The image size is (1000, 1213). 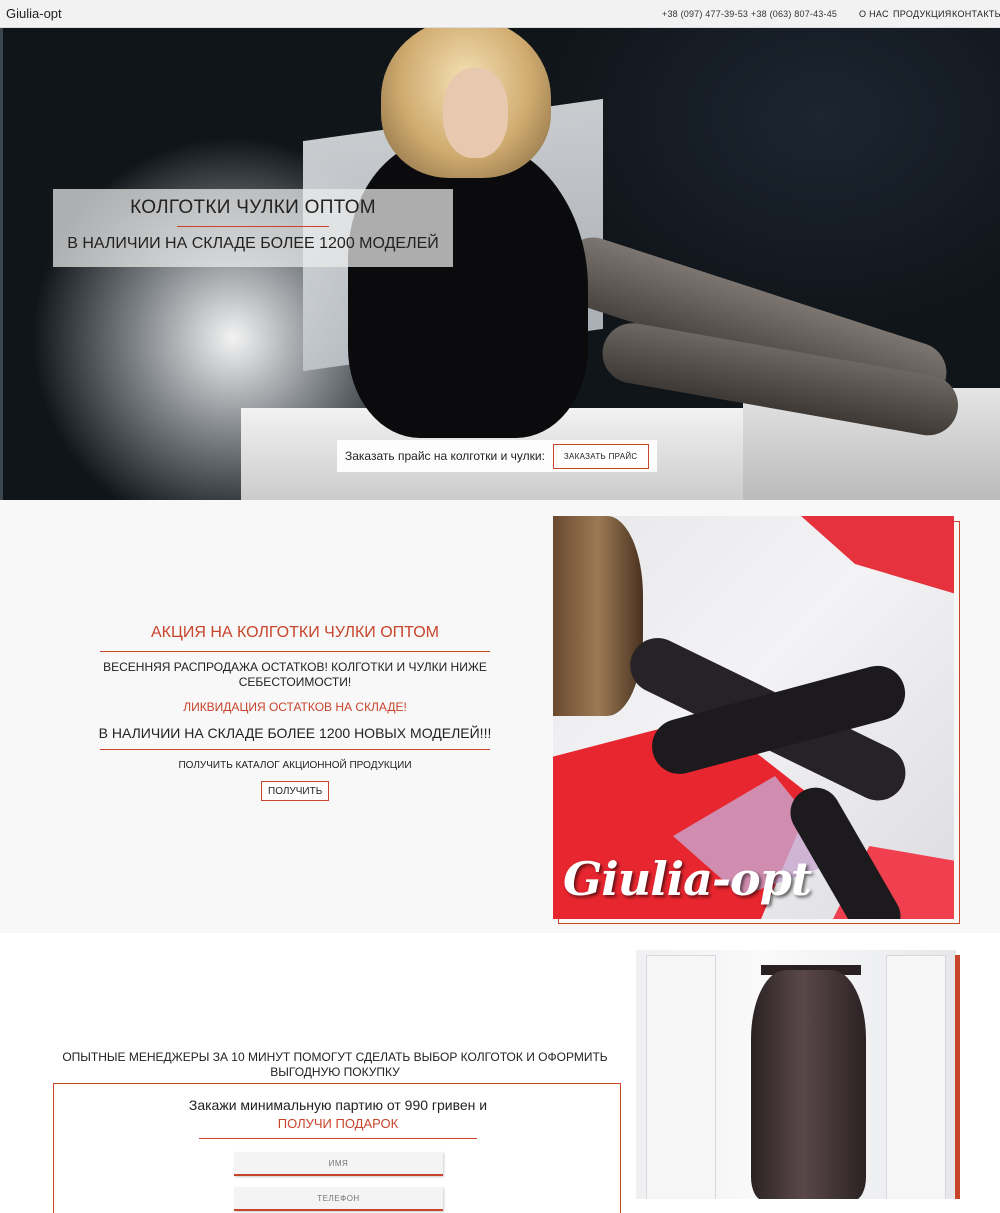 What do you see at coordinates (874, 14) in the screenshot?
I see `nav-link-about: О НАС` at bounding box center [874, 14].